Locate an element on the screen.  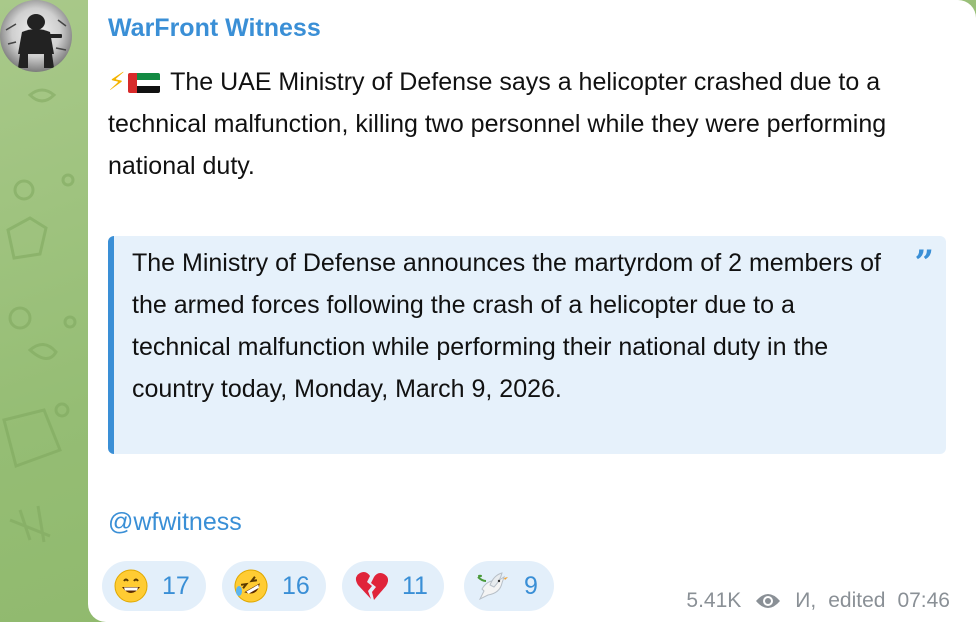
reaction-count: 17 is located at coordinates (176, 585).